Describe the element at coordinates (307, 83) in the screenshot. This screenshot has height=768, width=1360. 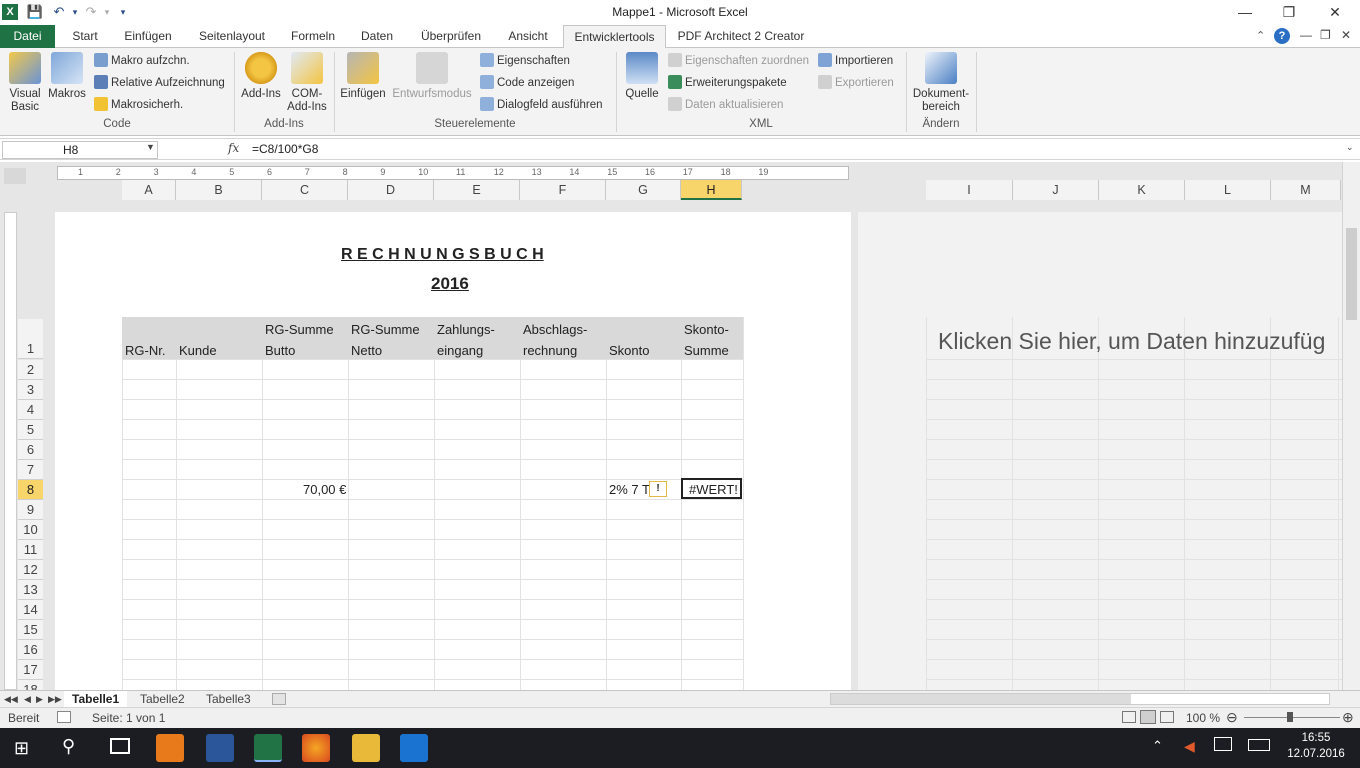
I see `com-add-ins-button: COM-Add-Ins` at that location.